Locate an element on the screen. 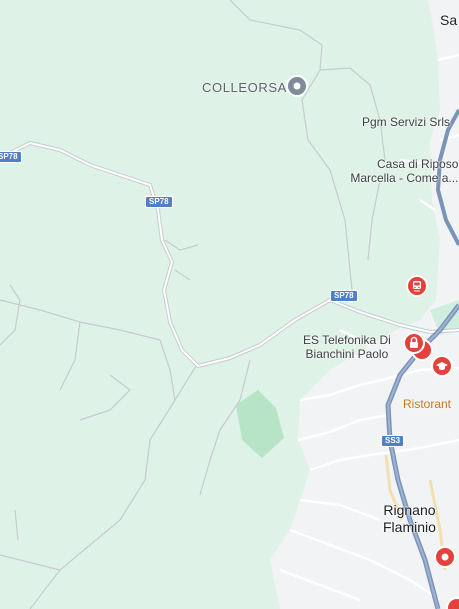 This screenshot has width=459, height=609. place-label-line: Flaminio is located at coordinates (409, 527).